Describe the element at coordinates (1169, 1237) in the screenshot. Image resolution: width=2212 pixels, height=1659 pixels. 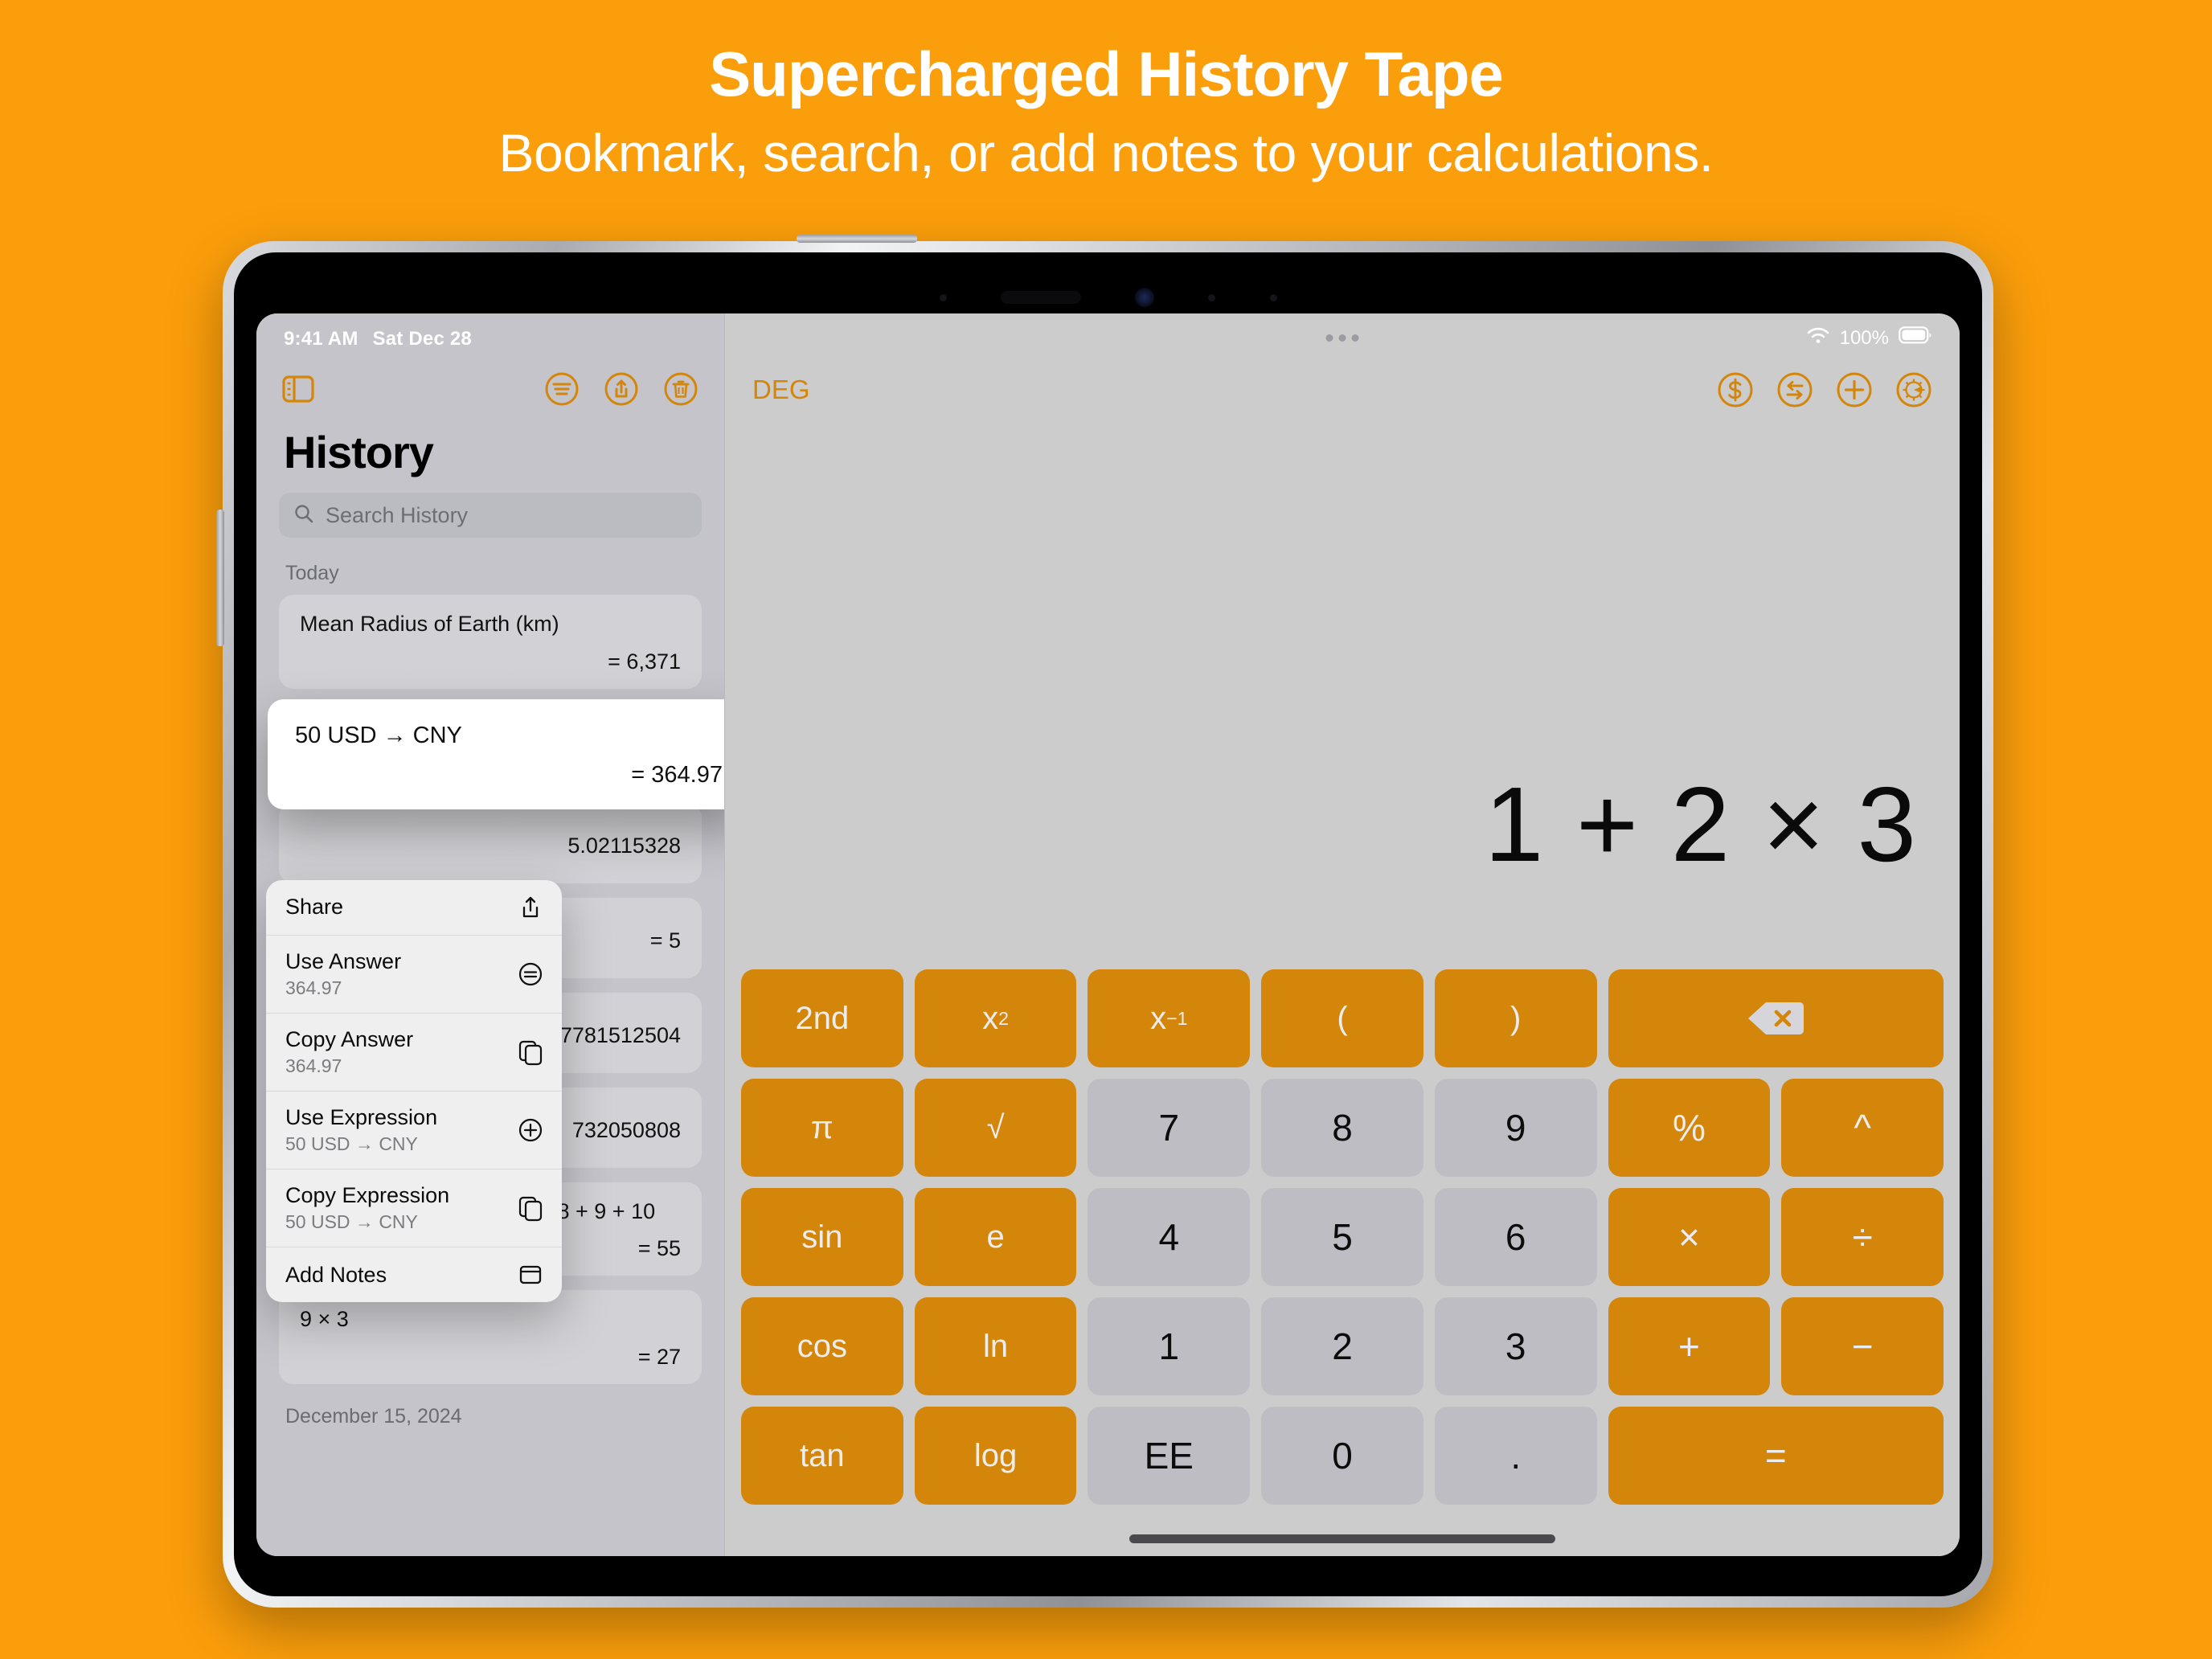
I see `key-4: 4` at that location.